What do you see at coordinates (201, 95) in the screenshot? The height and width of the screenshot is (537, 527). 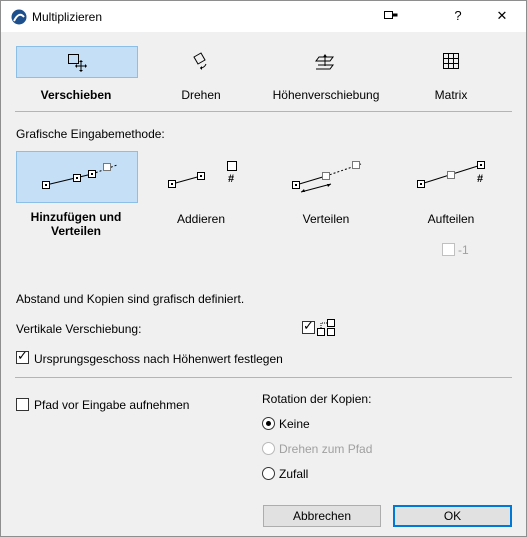 I see `tab-label-drehen: Drehen` at bounding box center [201, 95].